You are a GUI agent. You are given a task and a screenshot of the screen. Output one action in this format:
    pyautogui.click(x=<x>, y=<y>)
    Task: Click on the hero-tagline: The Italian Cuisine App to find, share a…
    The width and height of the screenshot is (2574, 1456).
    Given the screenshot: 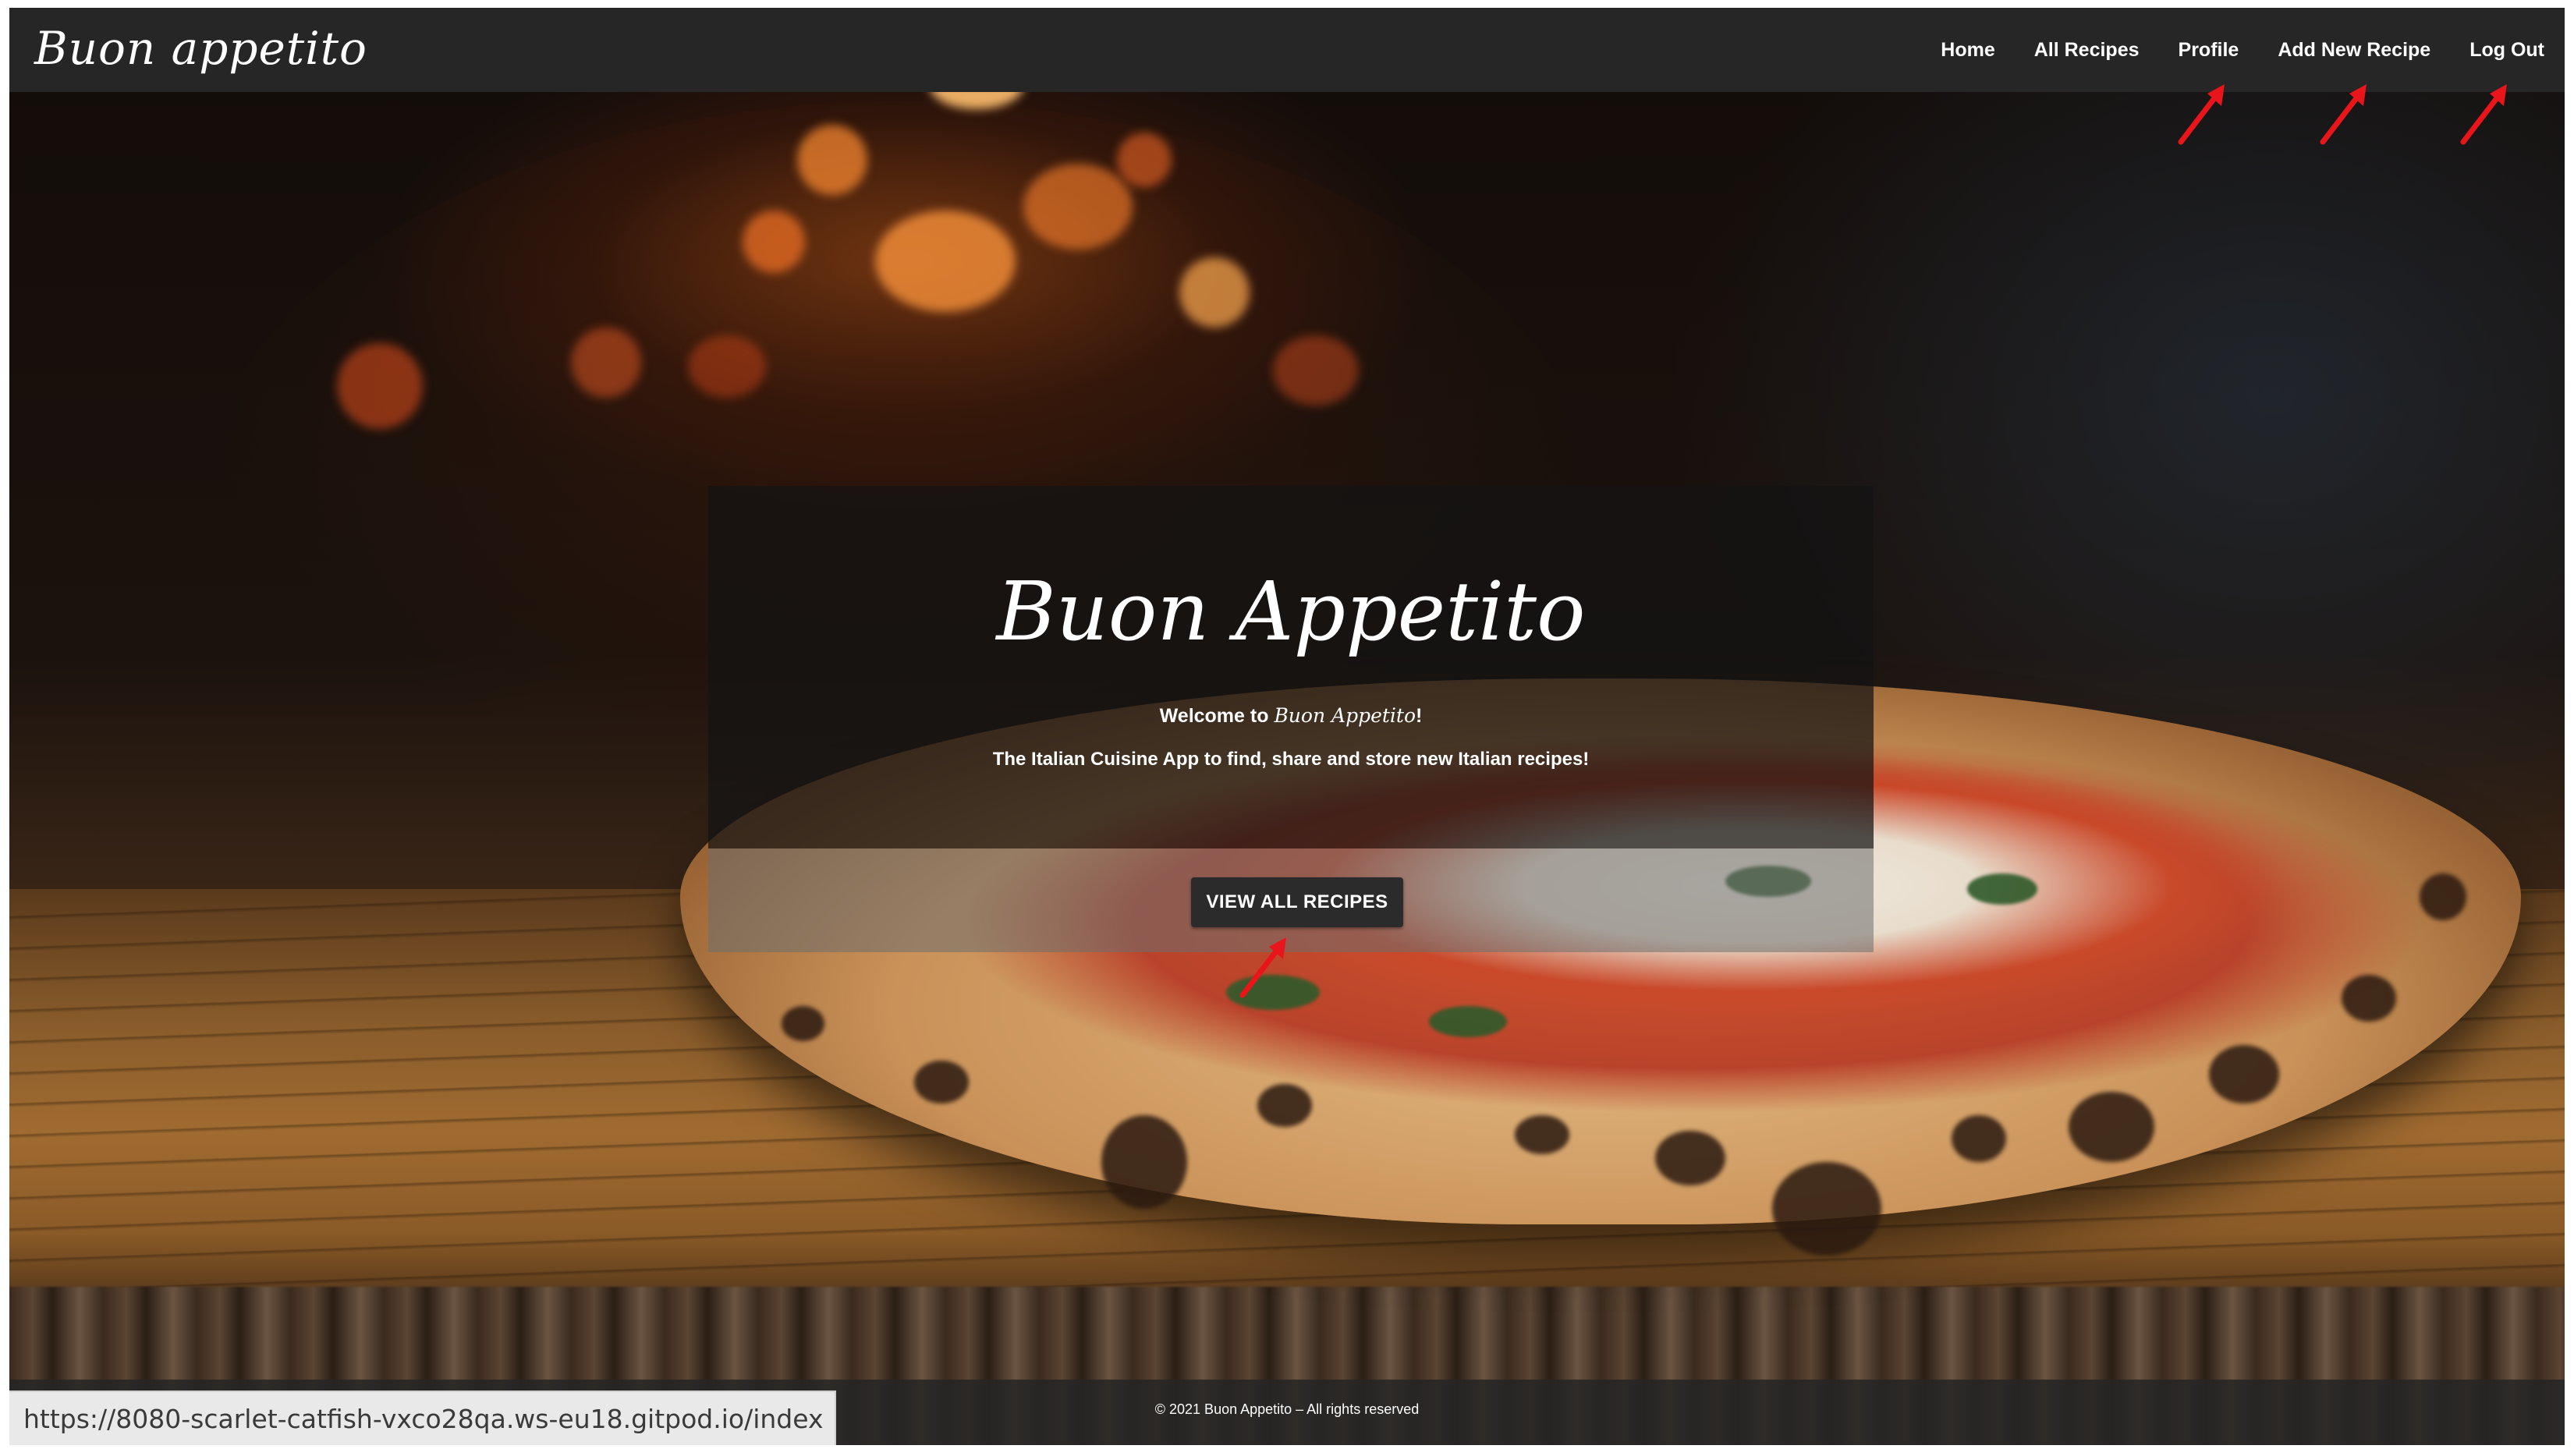 What is the action you would take?
    pyautogui.click(x=1291, y=760)
    